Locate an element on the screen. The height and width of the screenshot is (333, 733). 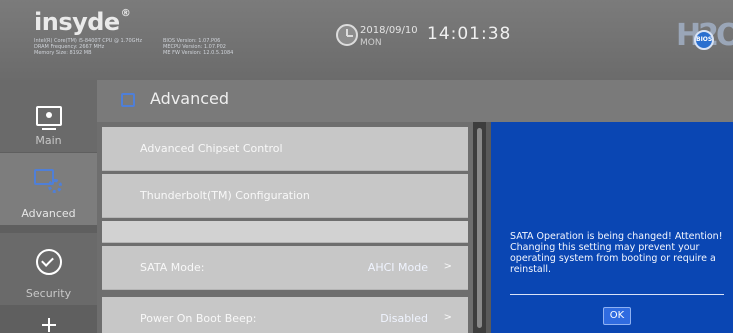
sidebar-item-label: Advanced is located at coordinates (48, 213).